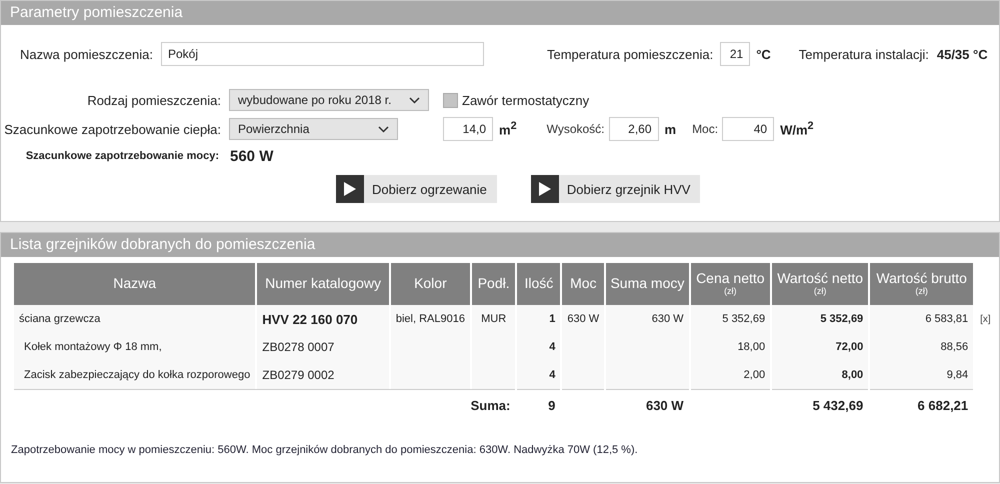 This screenshot has height=484, width=1000. What do you see at coordinates (850, 347) in the screenshot?
I see `table-cell: 72,00` at bounding box center [850, 347].